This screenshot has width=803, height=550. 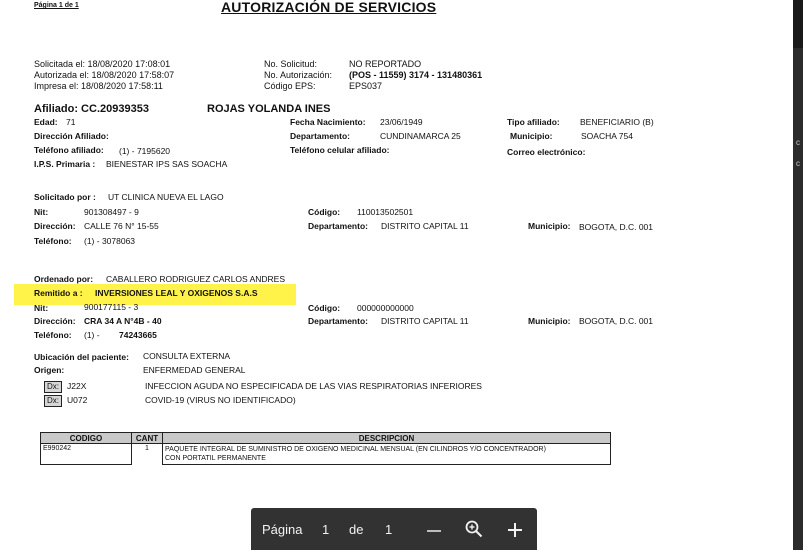 I want to click on remitido-codigo-label: Código:, so click(x=324, y=308).